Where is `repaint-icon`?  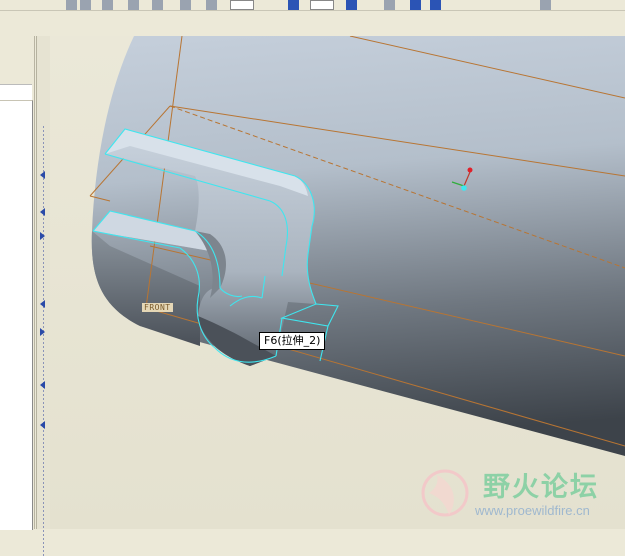
repaint-icon is located at coordinates (242, 5).